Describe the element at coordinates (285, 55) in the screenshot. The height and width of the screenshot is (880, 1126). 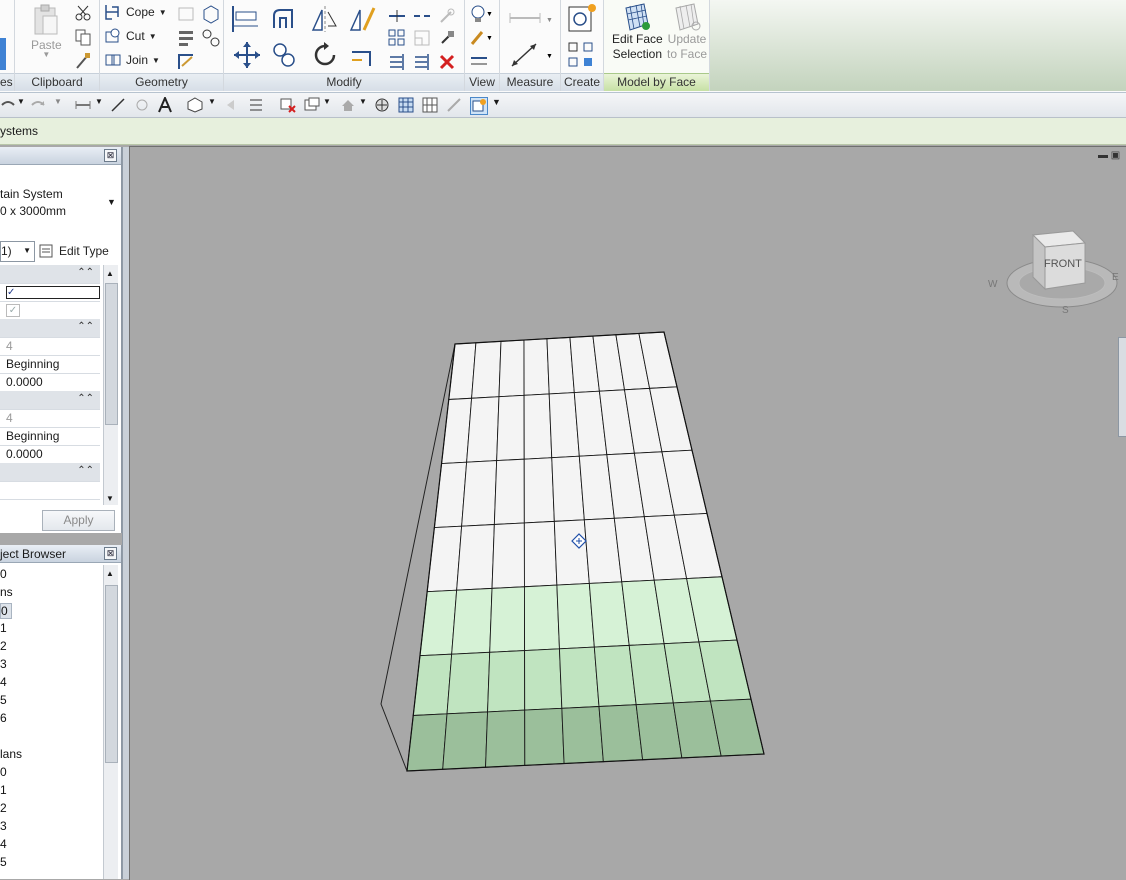
I see `copy-element-icon` at that location.